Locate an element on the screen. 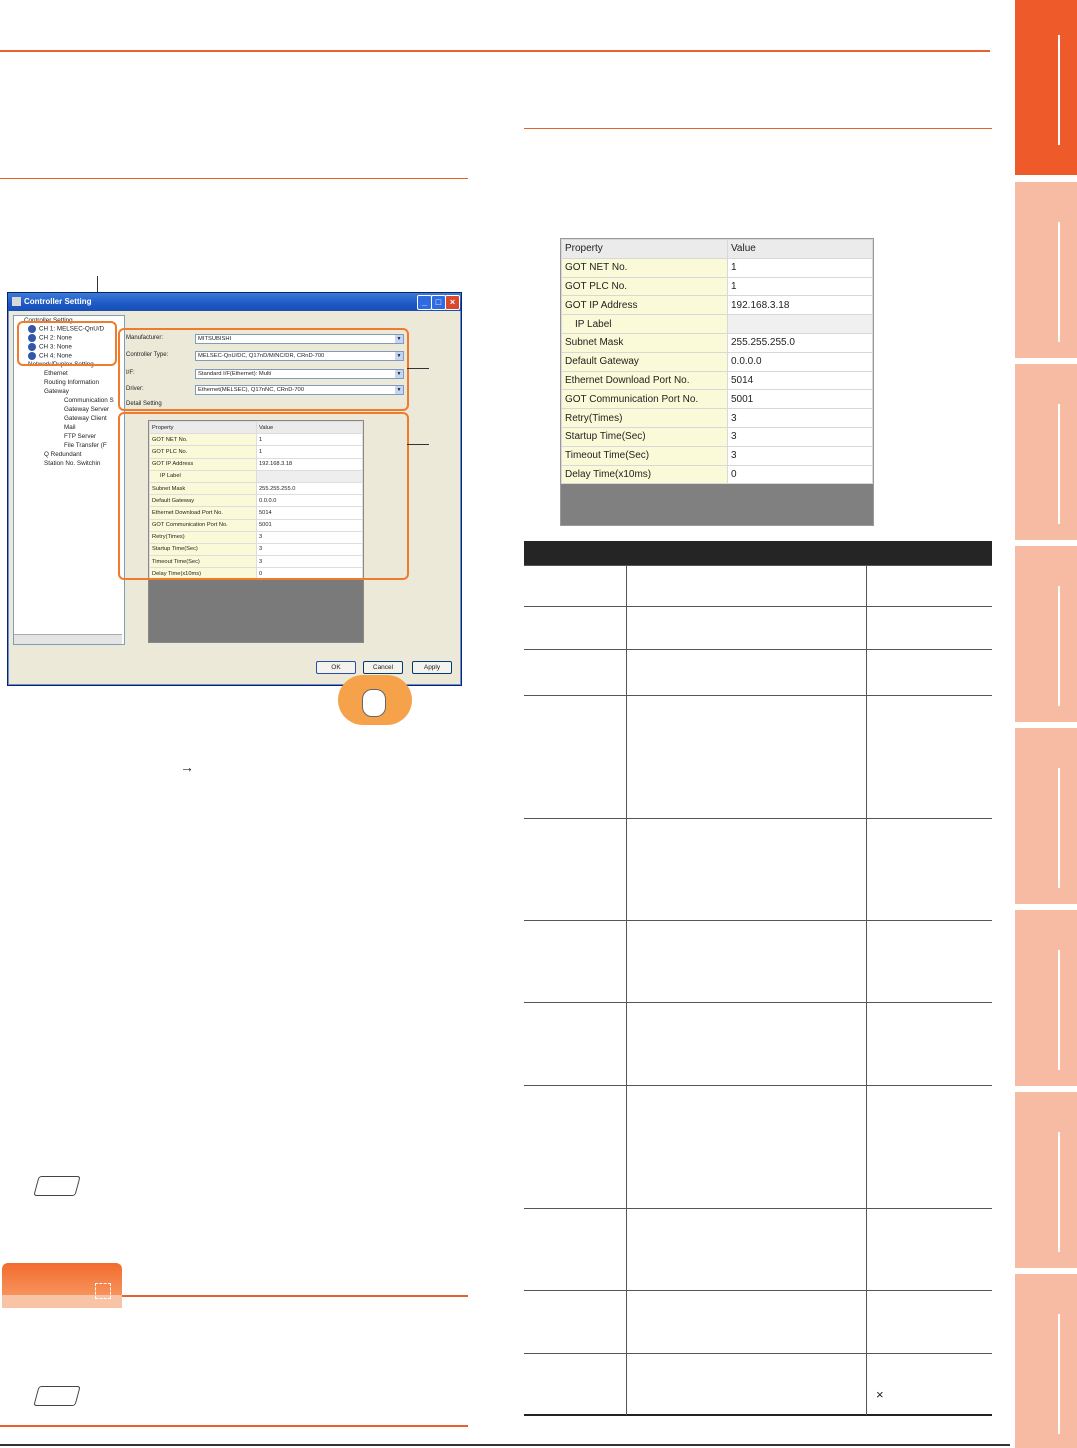 The height and width of the screenshot is (1448, 1077). page-bottom-rule is located at coordinates (505, 1445).